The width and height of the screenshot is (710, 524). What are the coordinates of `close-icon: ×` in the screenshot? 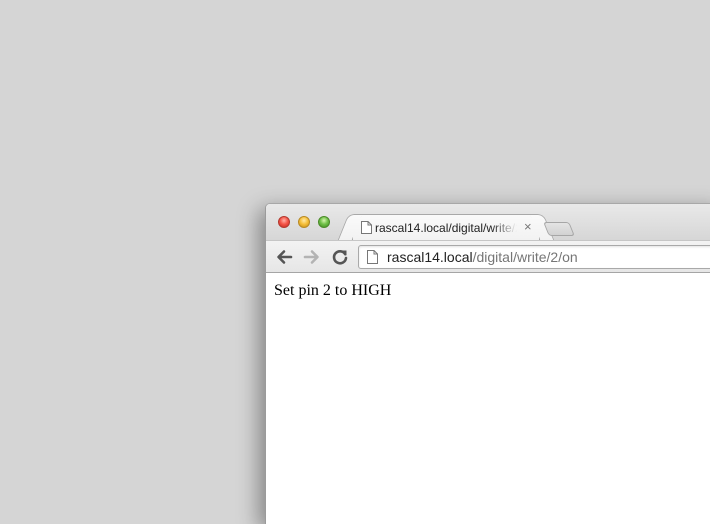 It's located at (528, 226).